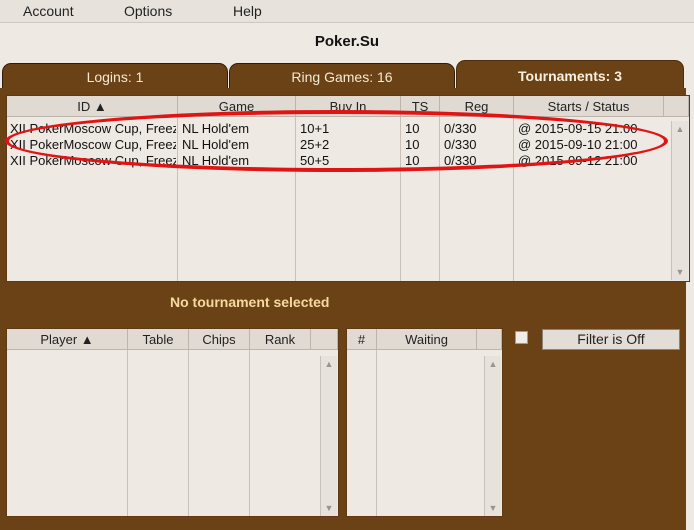 This screenshot has width=694, height=530. Describe the element at coordinates (247, 11) in the screenshot. I see `menu-help: Help` at that location.